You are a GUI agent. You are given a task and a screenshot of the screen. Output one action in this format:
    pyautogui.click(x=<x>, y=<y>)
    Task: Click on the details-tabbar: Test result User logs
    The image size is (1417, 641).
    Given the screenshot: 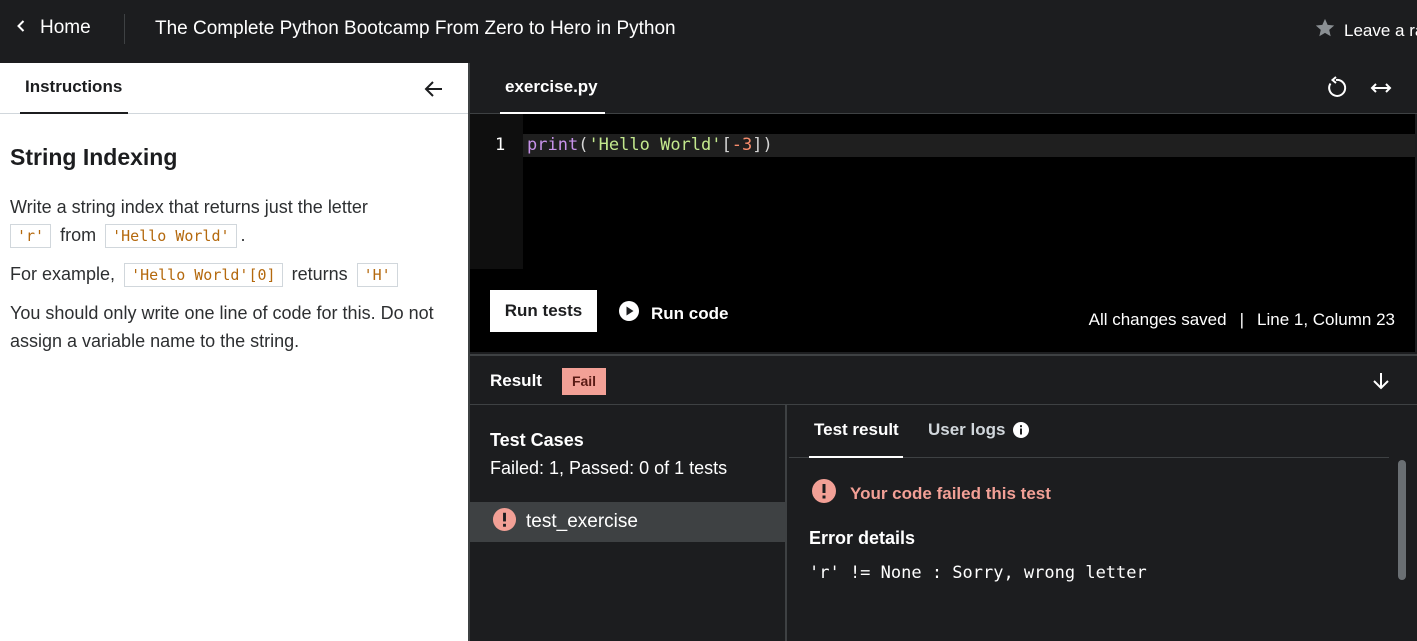 What is the action you would take?
    pyautogui.click(x=1089, y=431)
    